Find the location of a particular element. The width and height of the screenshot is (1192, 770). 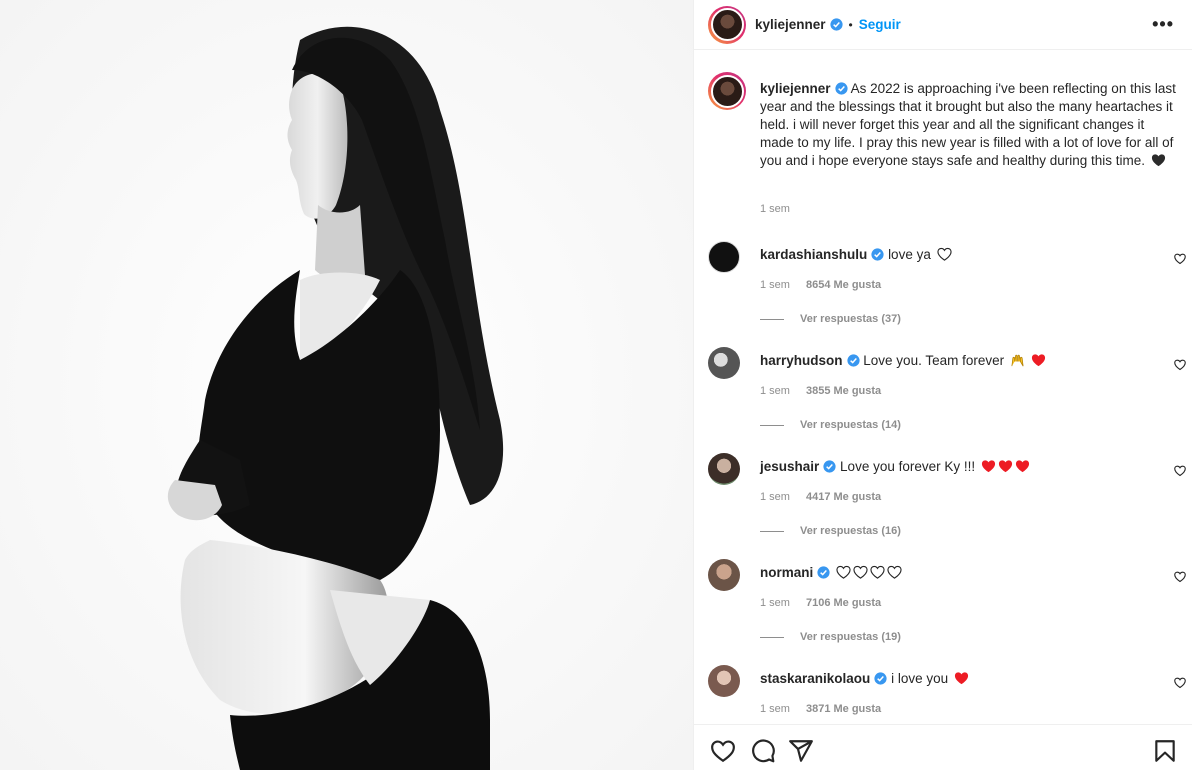

more-options-icon: ••• is located at coordinates (1163, 24).